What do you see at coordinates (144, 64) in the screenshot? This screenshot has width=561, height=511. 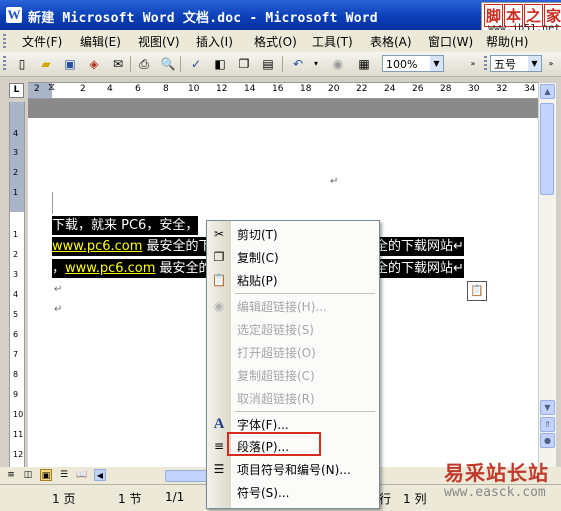 I see `print-icon: ⎙` at bounding box center [144, 64].